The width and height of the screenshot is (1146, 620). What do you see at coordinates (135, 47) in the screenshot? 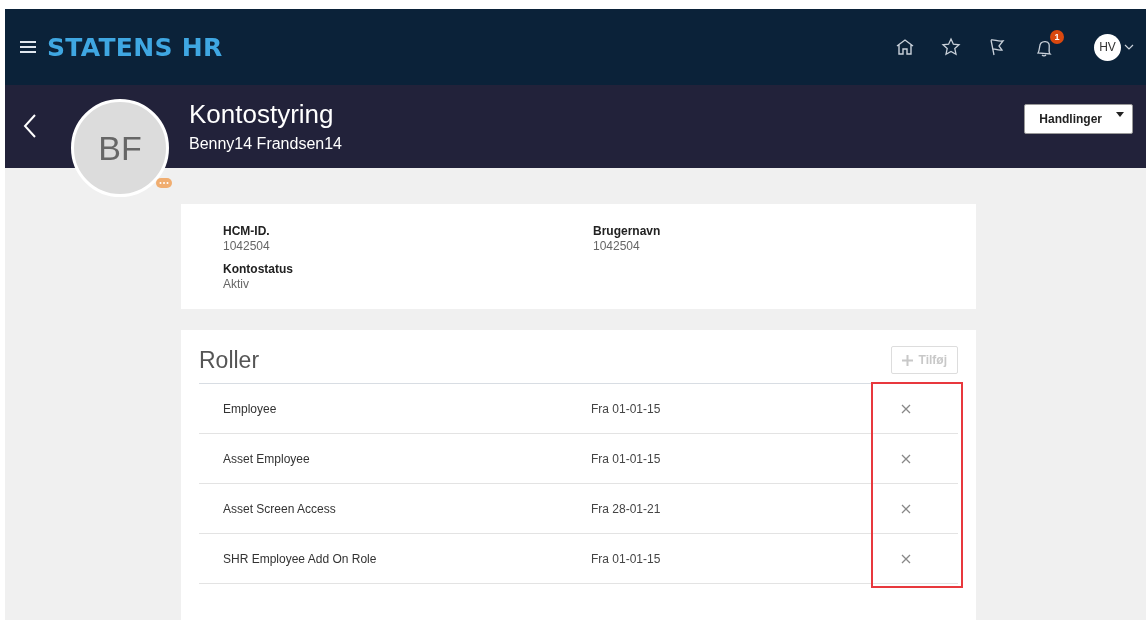
I see `app-title: STATENS HR` at bounding box center [135, 47].